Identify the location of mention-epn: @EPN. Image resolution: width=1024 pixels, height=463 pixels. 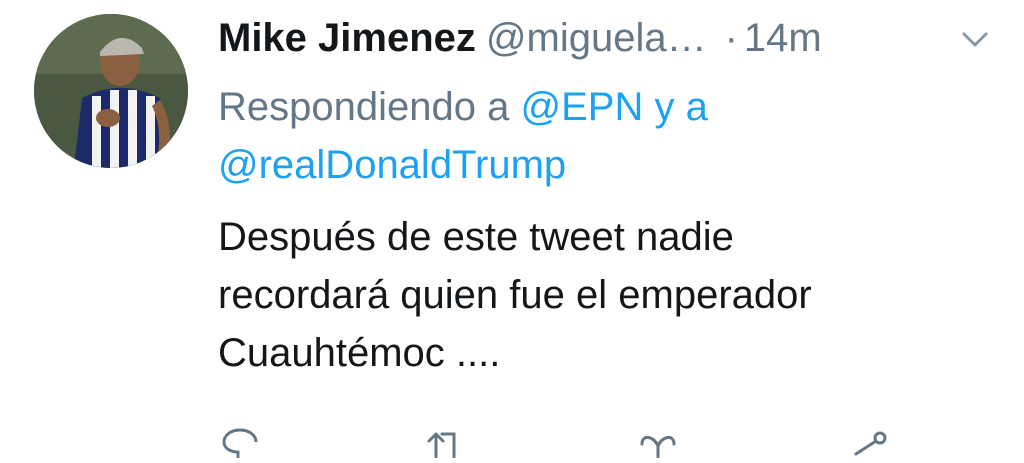
(581, 107).